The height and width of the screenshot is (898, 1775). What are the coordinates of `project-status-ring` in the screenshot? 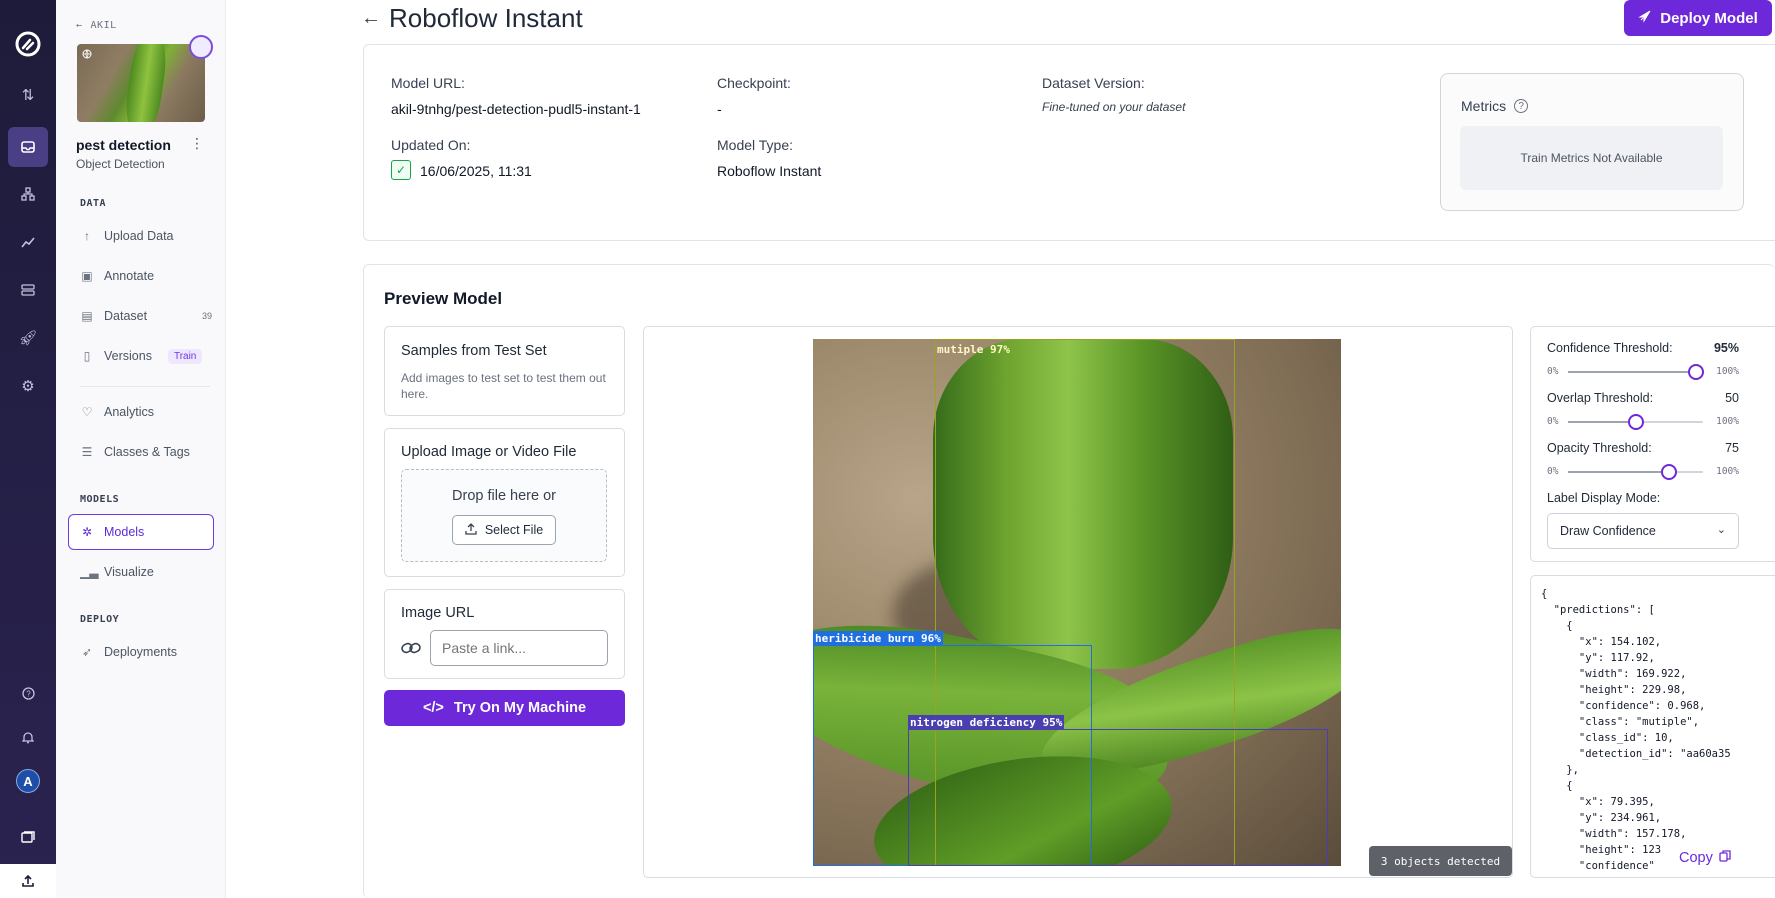 It's located at (201, 47).